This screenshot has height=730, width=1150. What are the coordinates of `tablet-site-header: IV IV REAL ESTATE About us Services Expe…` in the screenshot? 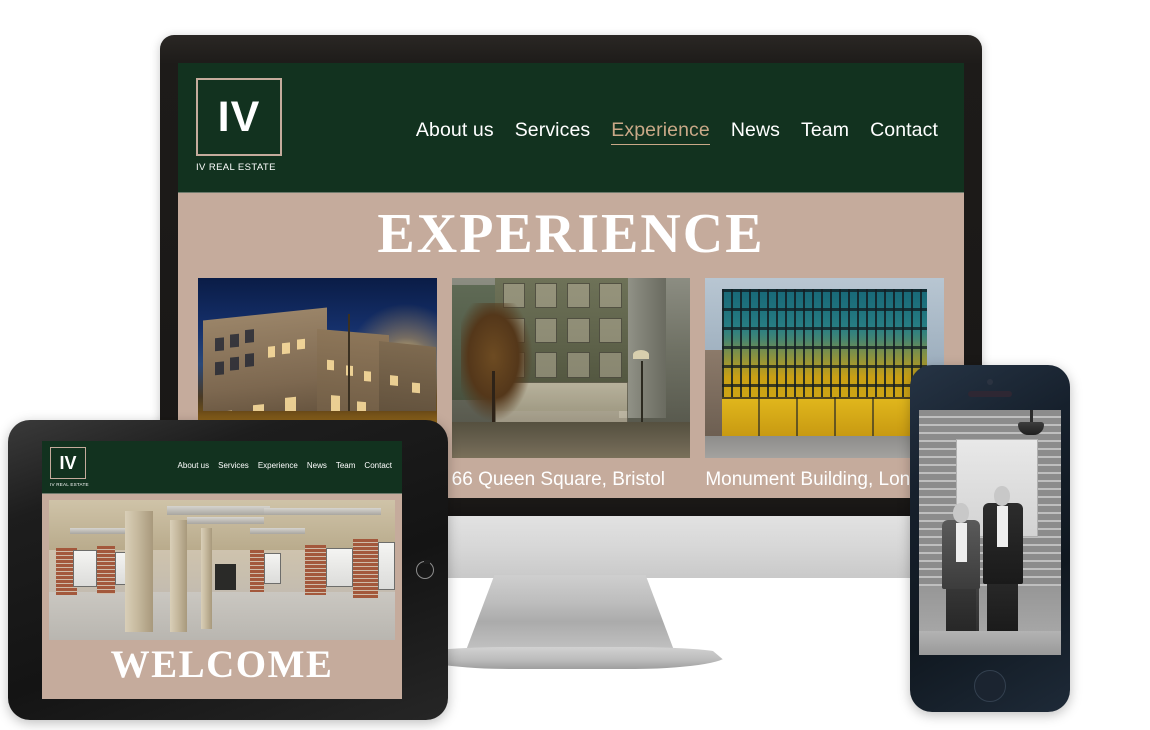 It's located at (222, 467).